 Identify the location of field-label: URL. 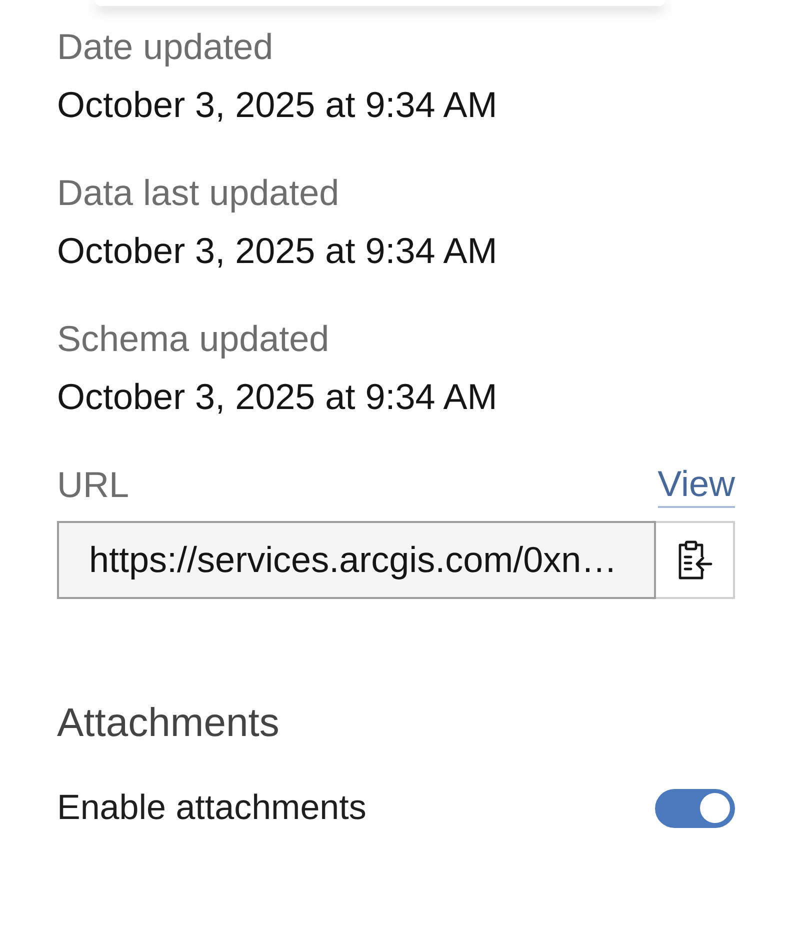
(93, 485).